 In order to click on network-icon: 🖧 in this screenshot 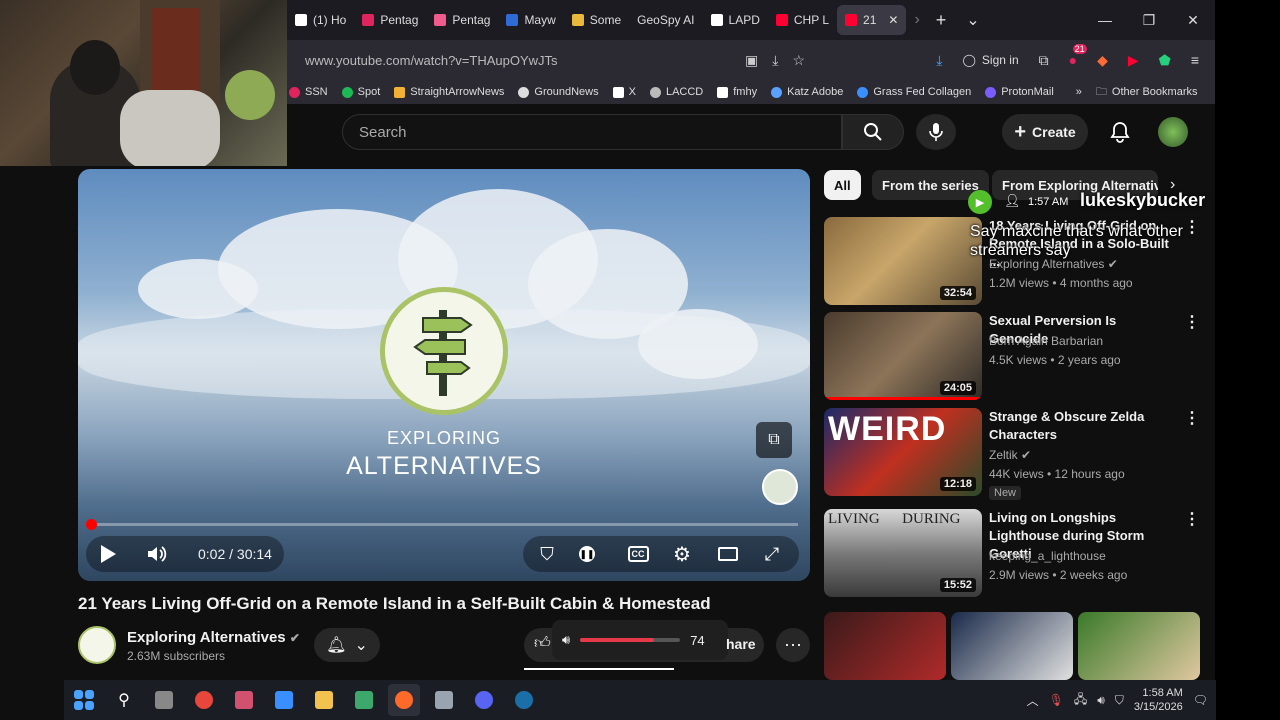, I will do `click(1080, 700)`.